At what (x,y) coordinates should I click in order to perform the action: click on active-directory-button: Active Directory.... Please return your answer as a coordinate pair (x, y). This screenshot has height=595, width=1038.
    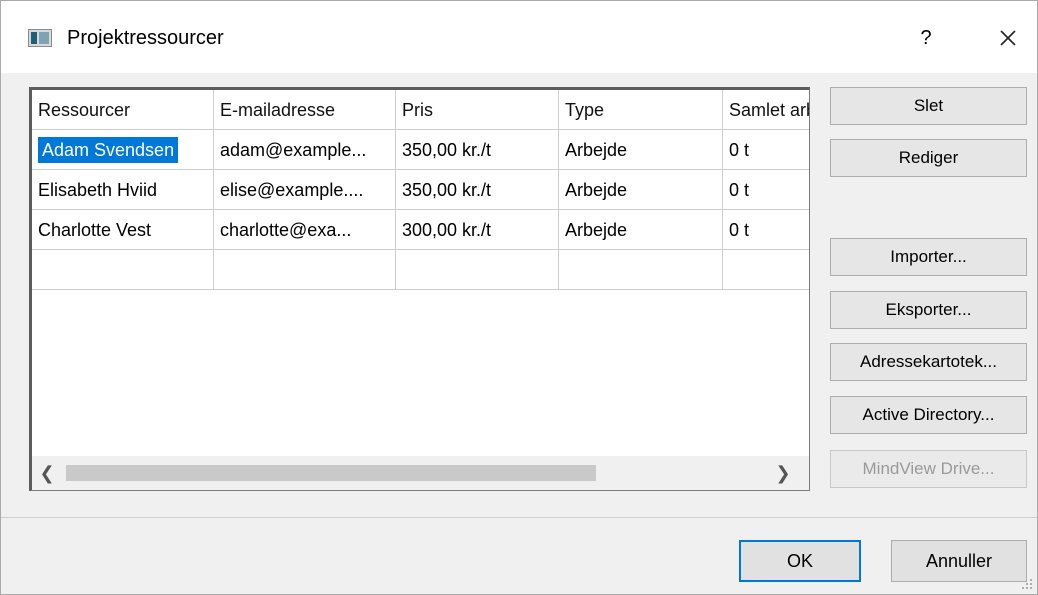
    Looking at the image, I should click on (928, 415).